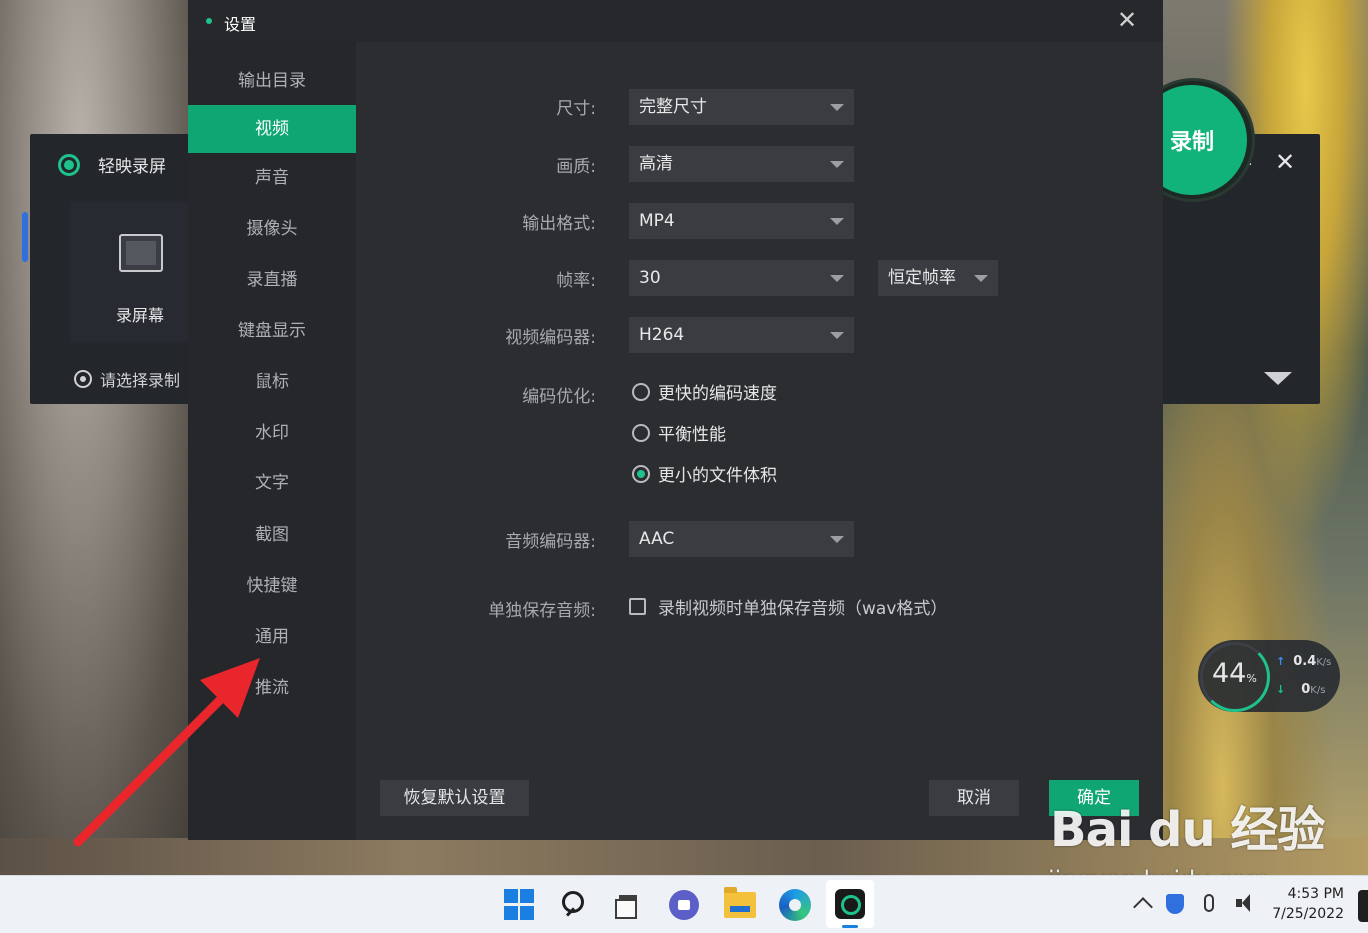 The image size is (1368, 933). What do you see at coordinates (272, 433) in the screenshot?
I see `sidebar-item-watermark: 水印` at bounding box center [272, 433].